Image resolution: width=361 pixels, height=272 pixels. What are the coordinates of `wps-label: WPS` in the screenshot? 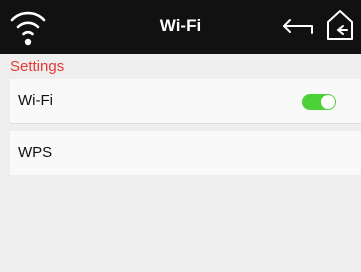 It's located at (35, 152).